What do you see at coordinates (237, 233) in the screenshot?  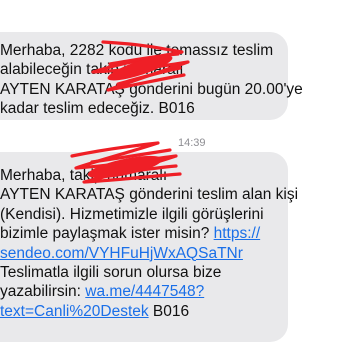 I see `feedback-link-part-1: https://` at bounding box center [237, 233].